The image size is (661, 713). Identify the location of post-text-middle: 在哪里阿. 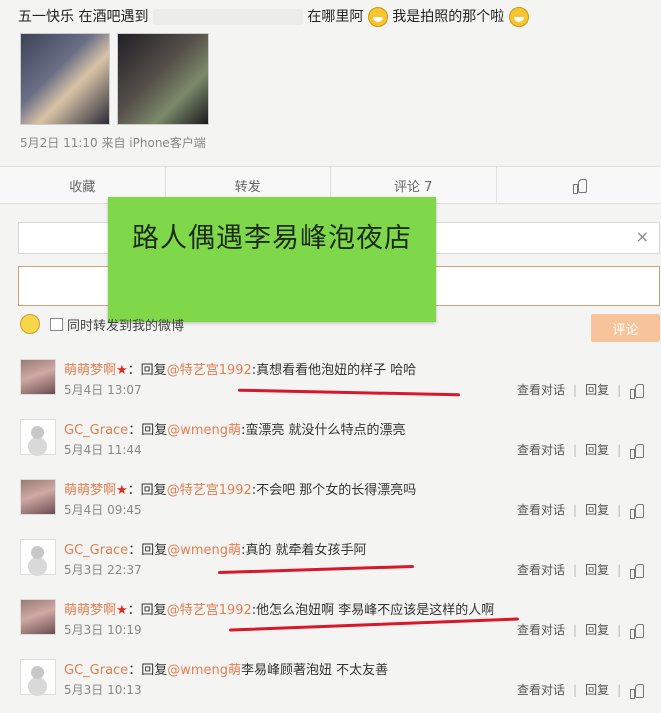
(335, 17).